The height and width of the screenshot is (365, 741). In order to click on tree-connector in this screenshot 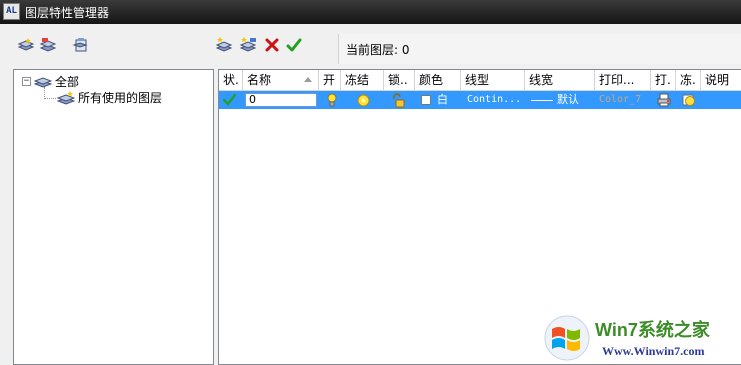, I will do `click(50, 98)`.